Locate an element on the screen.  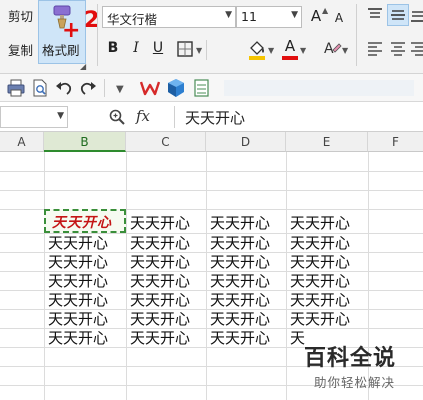
underline-button: U is located at coordinates (158, 48).